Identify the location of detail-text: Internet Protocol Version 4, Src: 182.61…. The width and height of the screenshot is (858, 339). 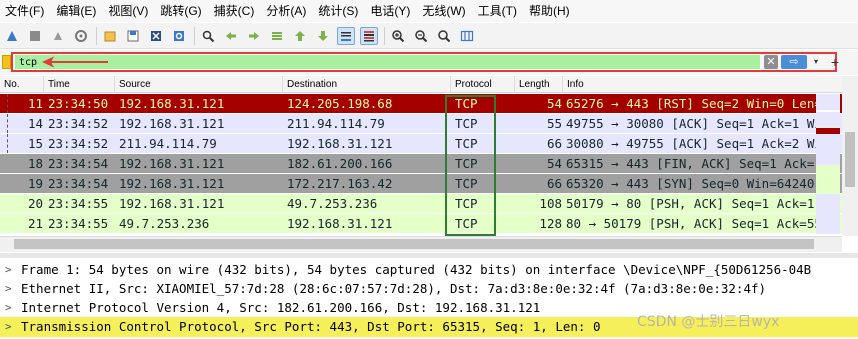
(281, 307).